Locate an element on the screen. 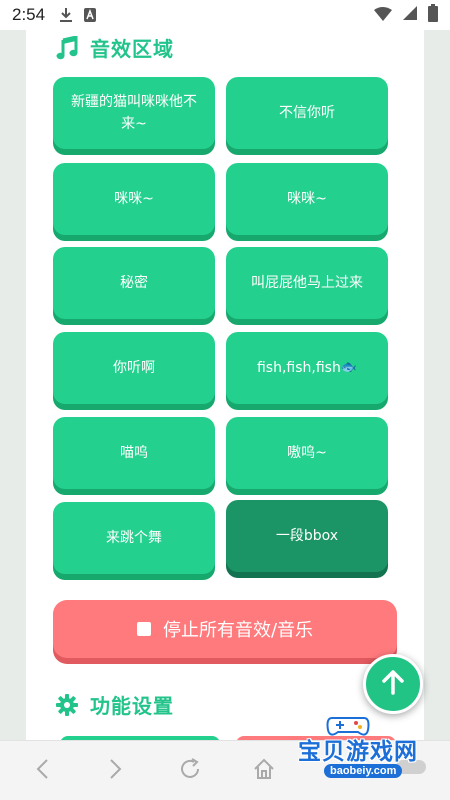 This screenshot has width=450, height=800. sound-button-label: 你听啊 is located at coordinates (134, 367).